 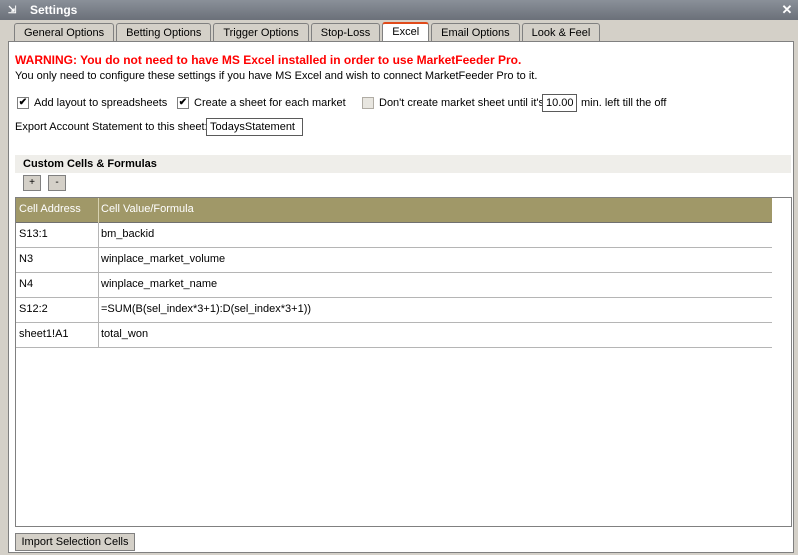 What do you see at coordinates (57, 183) in the screenshot?
I see `remove-cell-button: -` at bounding box center [57, 183].